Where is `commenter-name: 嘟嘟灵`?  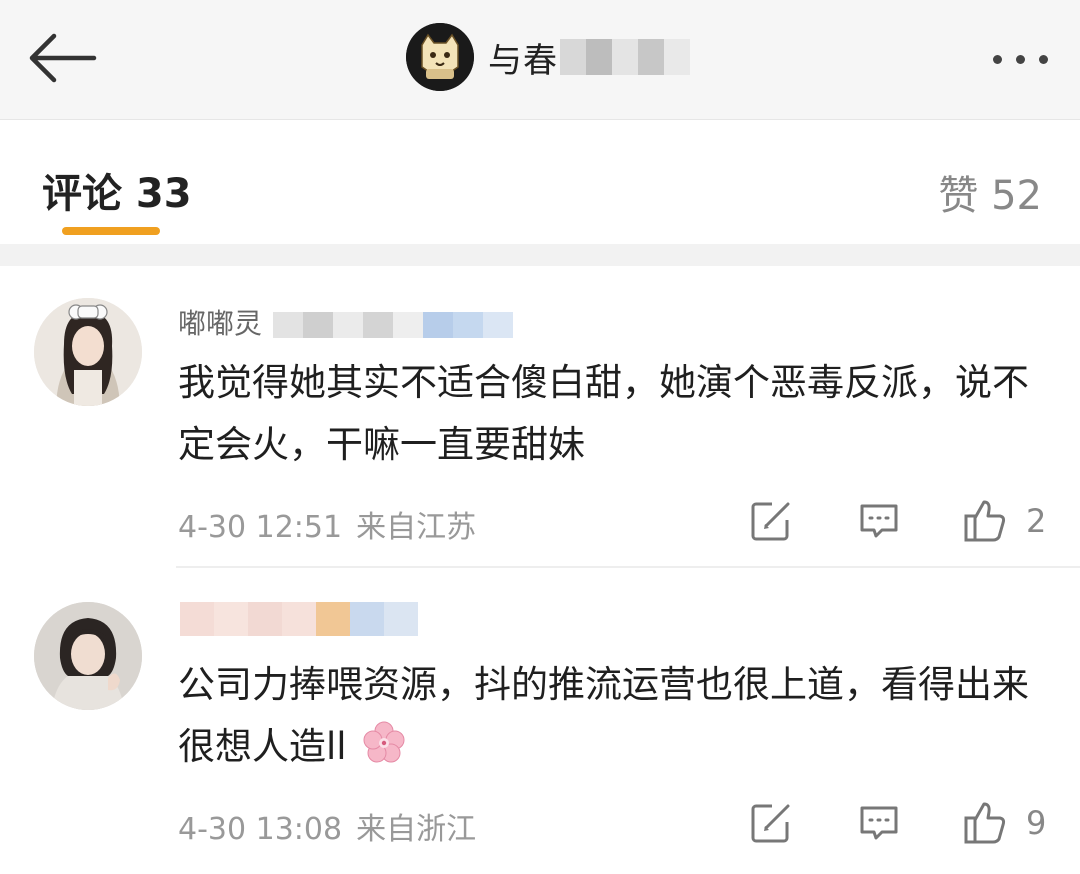 commenter-name: 嘟嘟灵 is located at coordinates (345, 322).